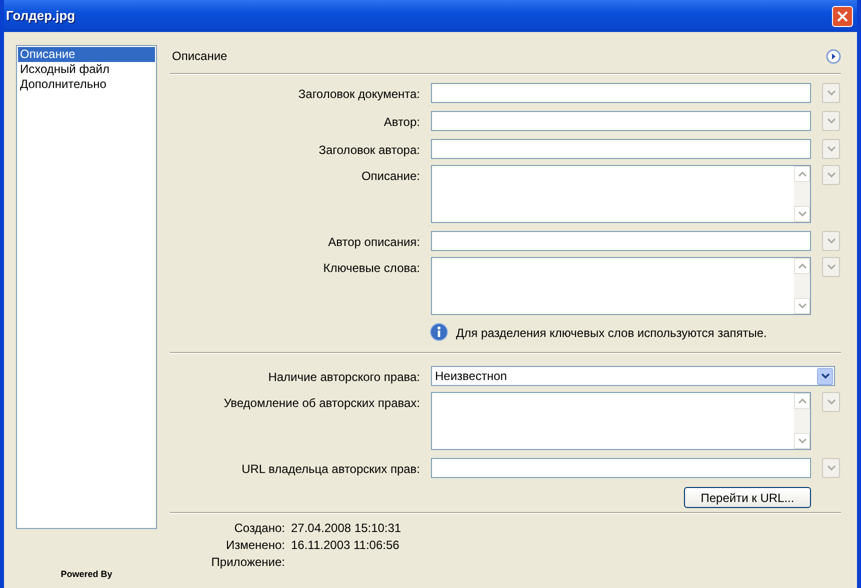  Describe the element at coordinates (86, 69) in the screenshot. I see `category-item: Исходный файл` at that location.